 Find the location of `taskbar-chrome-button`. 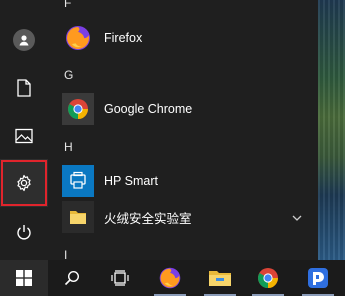

taskbar-chrome-button is located at coordinates (268, 278).